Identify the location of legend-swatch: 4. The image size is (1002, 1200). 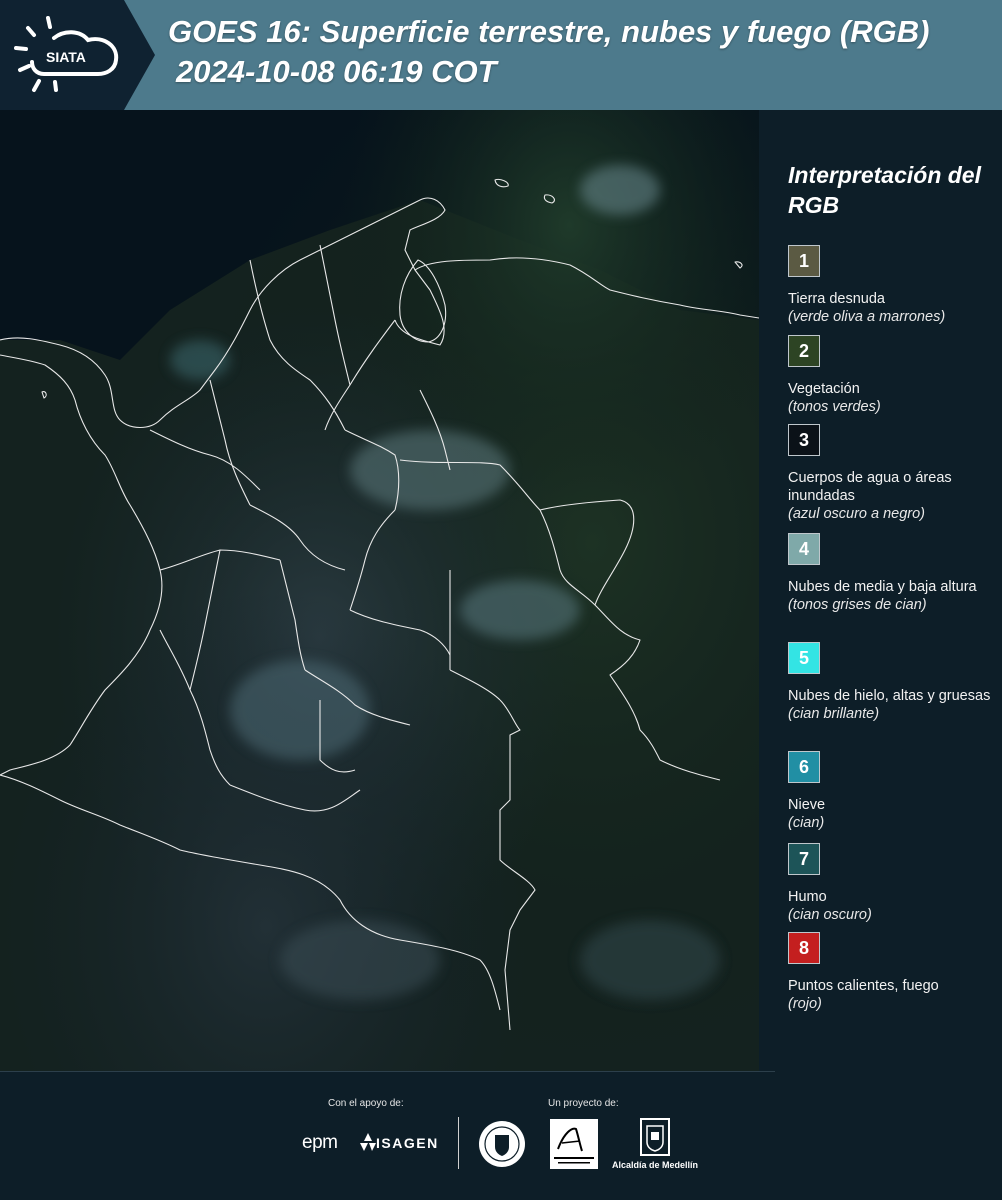
(804, 549).